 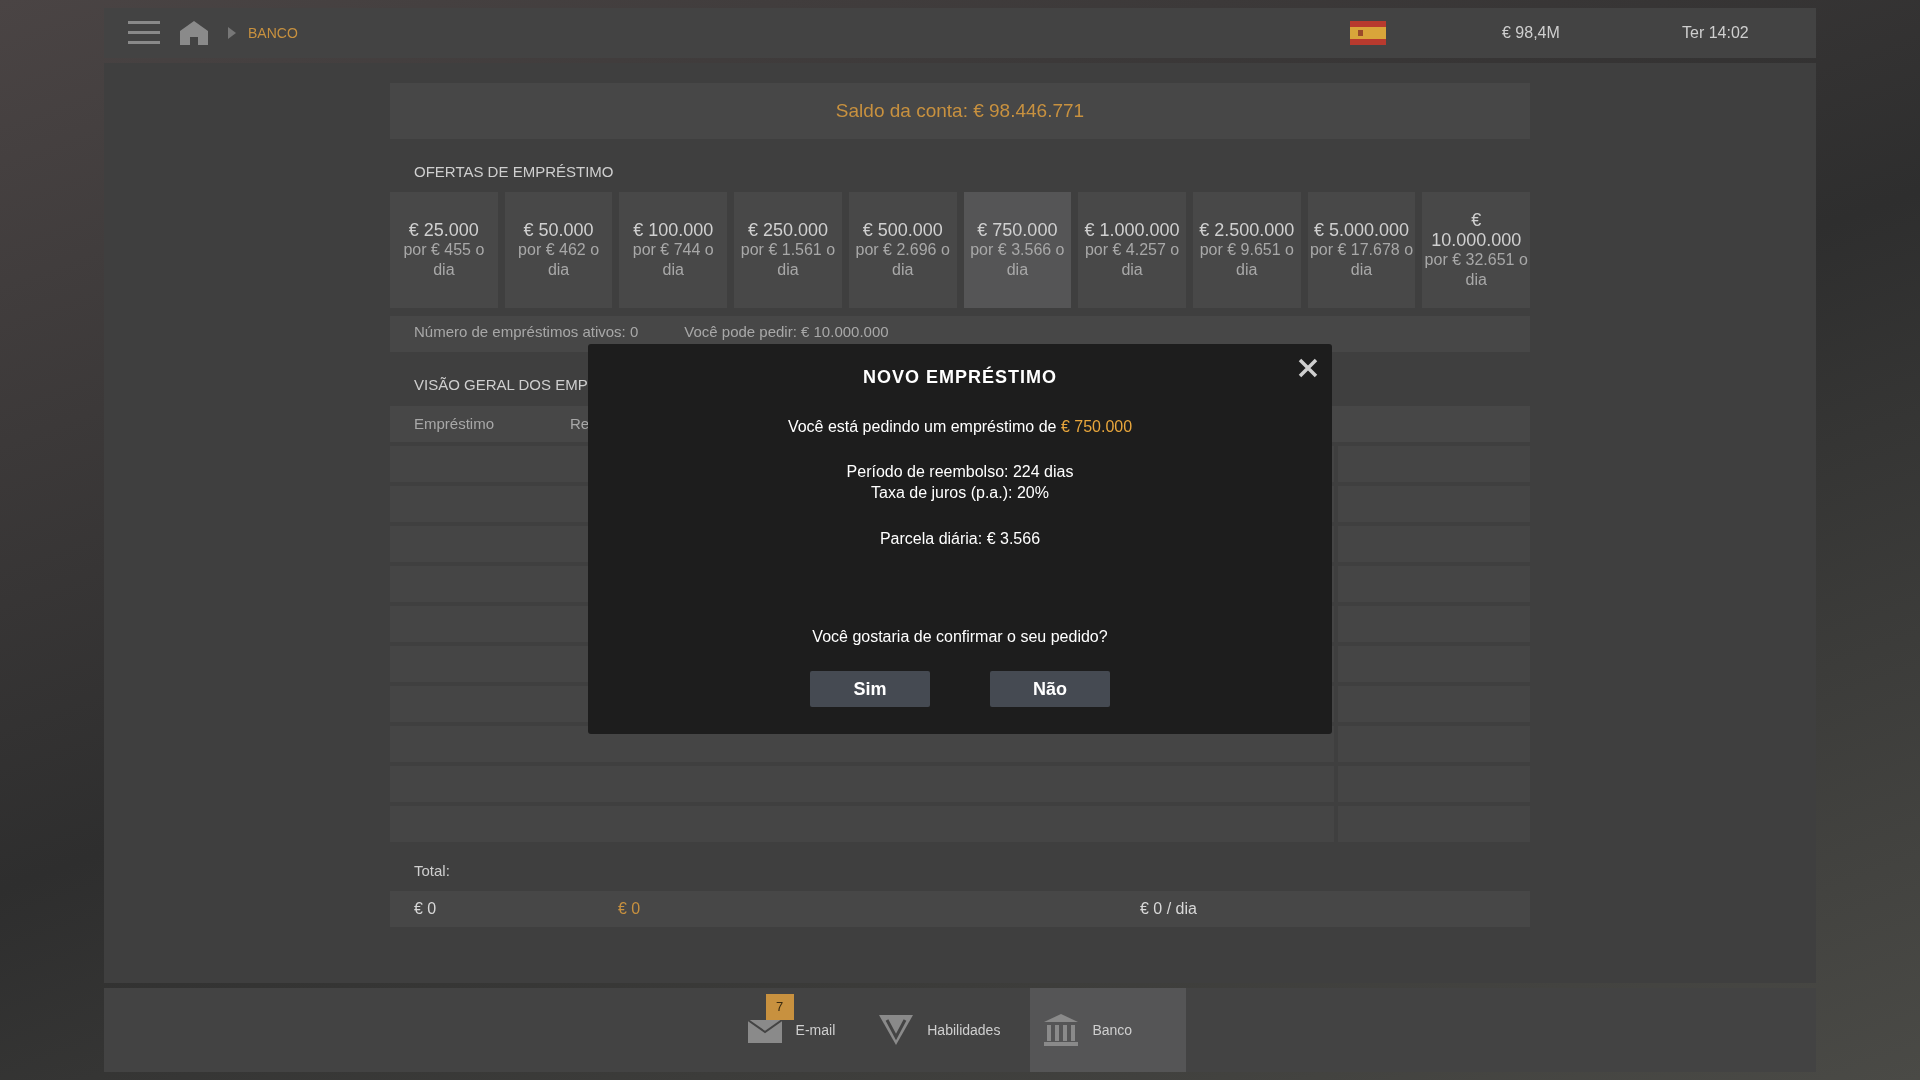 I want to click on dialog-button: Sim, so click(x=870, y=689).